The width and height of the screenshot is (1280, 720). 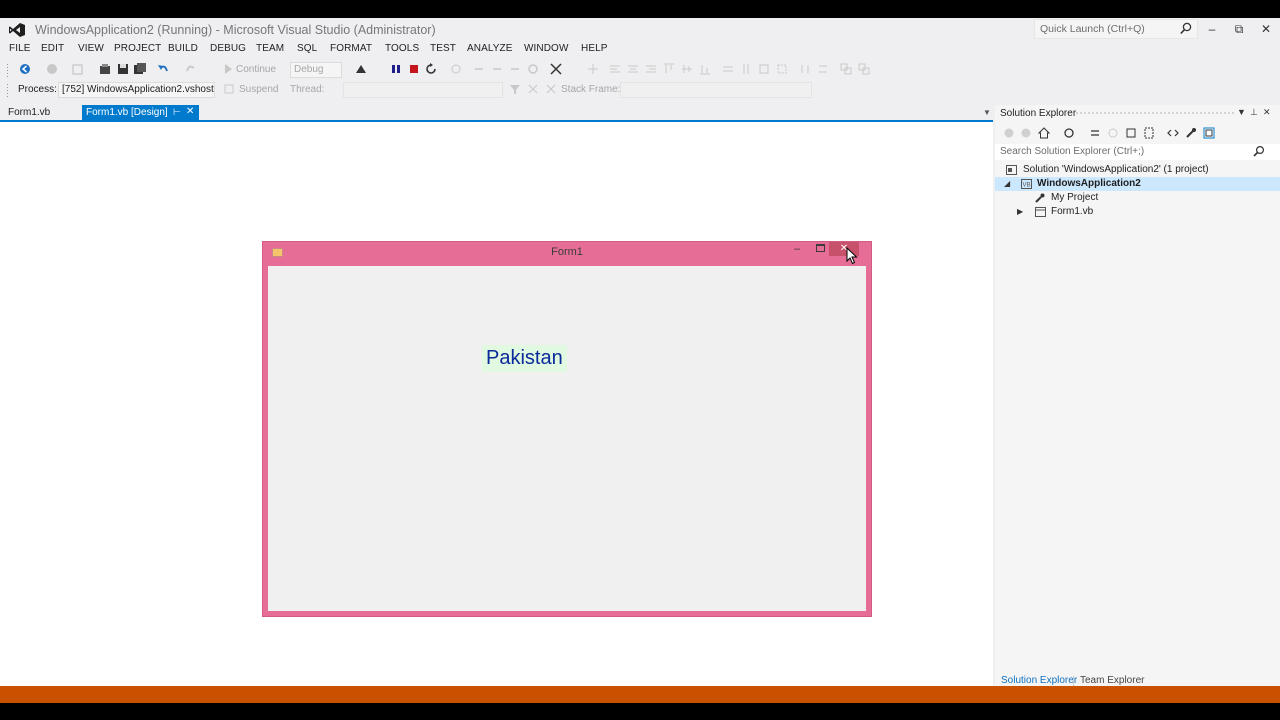 What do you see at coordinates (258, 89) in the screenshot?
I see `suspend-button: Suspend` at bounding box center [258, 89].